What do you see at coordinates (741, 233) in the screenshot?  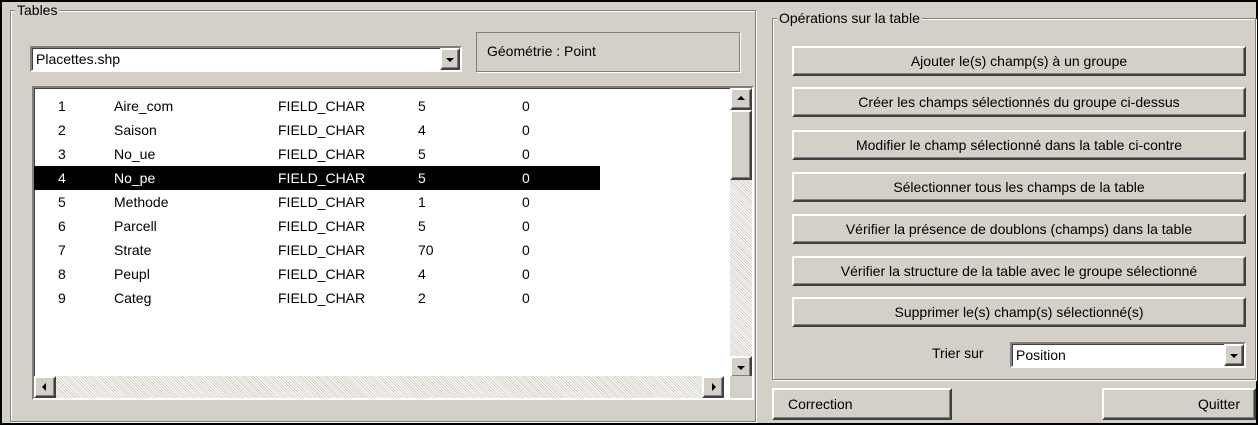 I see `vertical-scrollbar` at bounding box center [741, 233].